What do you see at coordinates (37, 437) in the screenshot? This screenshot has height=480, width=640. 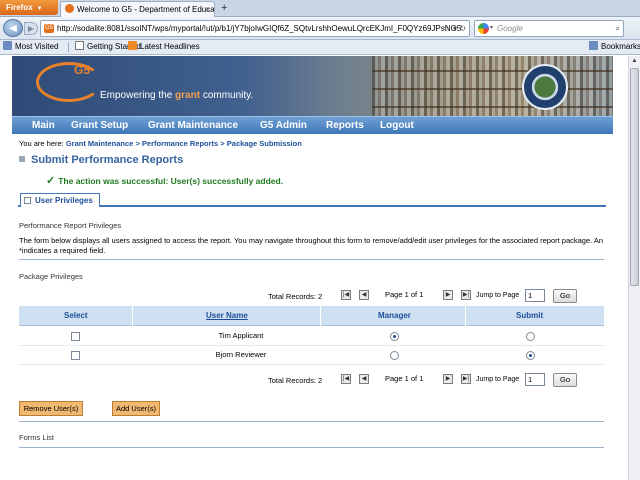 I see `section-forms-list: Forms List` at bounding box center [37, 437].